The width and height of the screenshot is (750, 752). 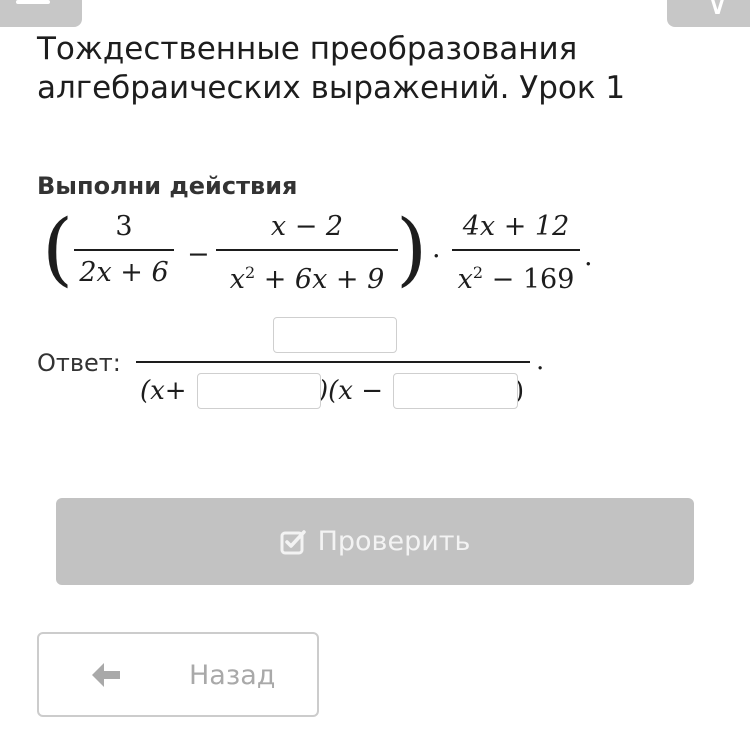 I want to click on fraction-2: x − 2 x2 + 6x + 9, so click(x=307, y=251).